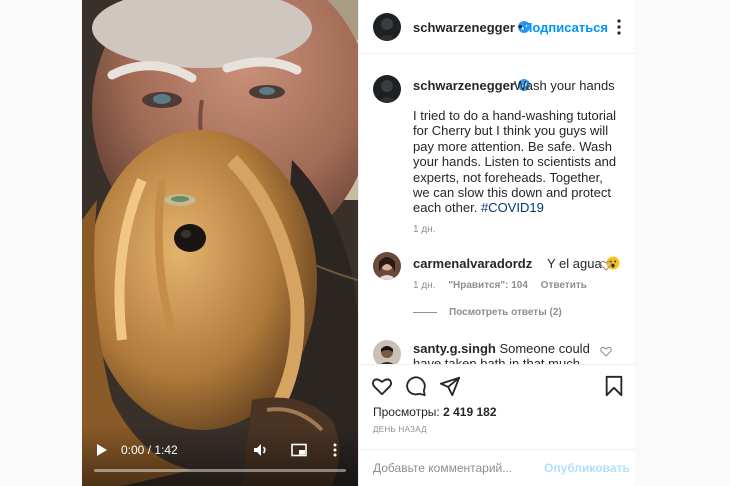 Image resolution: width=730 pixels, height=486 pixels. I want to click on video-progress-bar, so click(220, 470).